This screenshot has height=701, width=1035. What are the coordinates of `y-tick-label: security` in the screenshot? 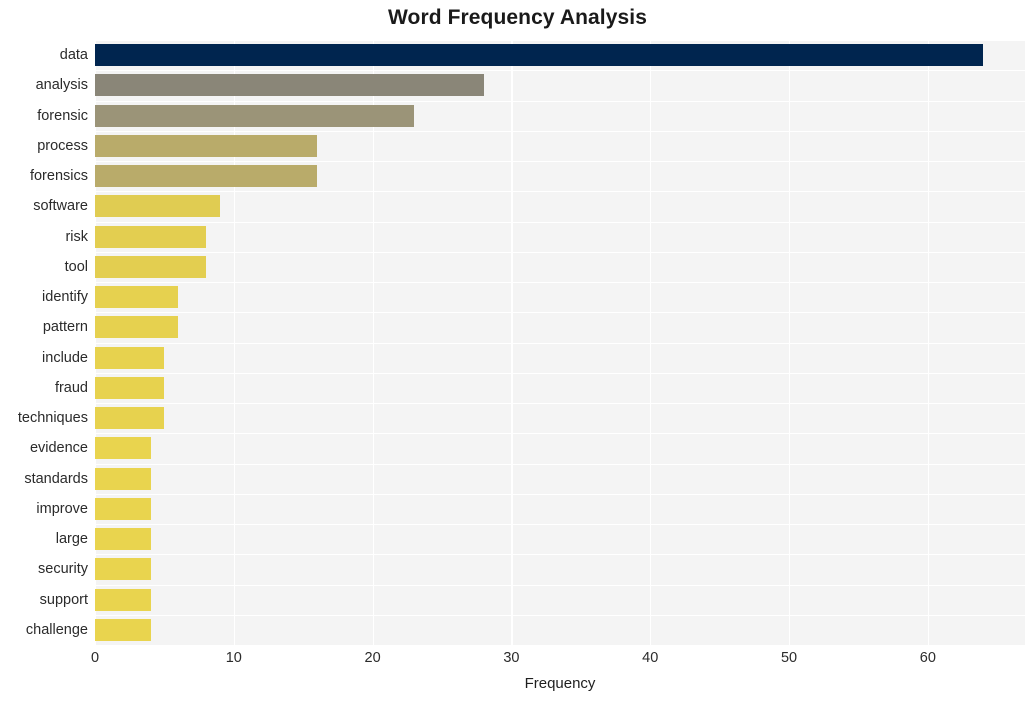 It's located at (63, 569).